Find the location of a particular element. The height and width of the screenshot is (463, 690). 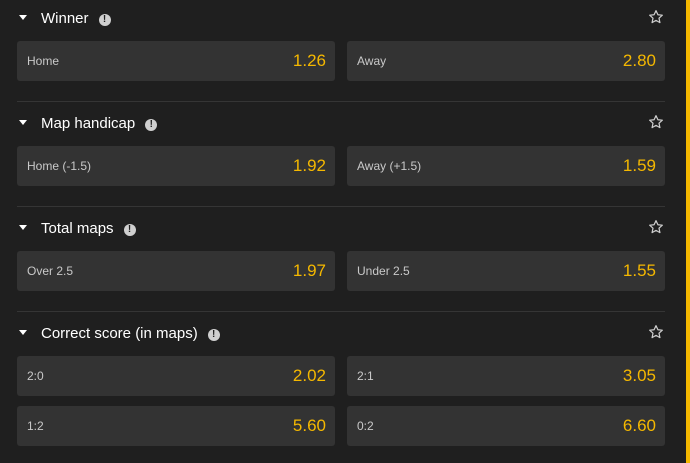

odds-value: 2.02 is located at coordinates (309, 375).